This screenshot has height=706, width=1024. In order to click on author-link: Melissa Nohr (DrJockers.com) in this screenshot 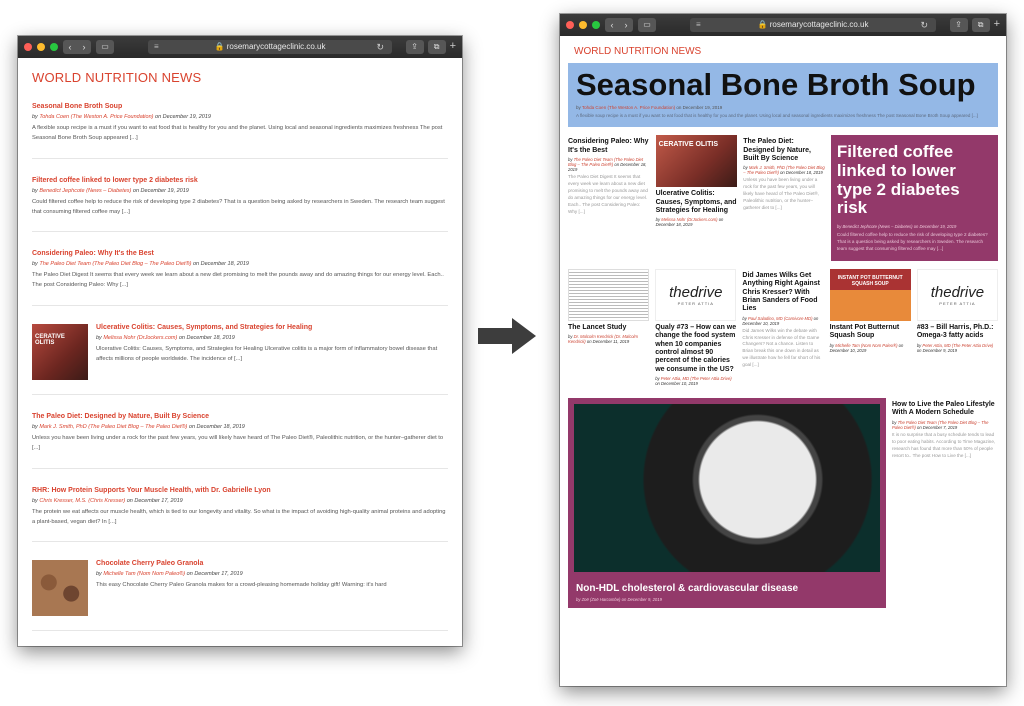, I will do `click(140, 338)`.